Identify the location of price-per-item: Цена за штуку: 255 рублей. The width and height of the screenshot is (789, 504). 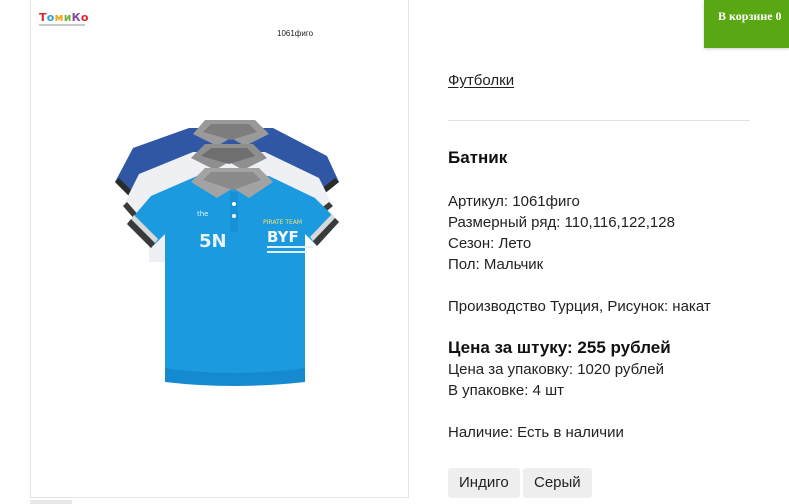
(559, 347).